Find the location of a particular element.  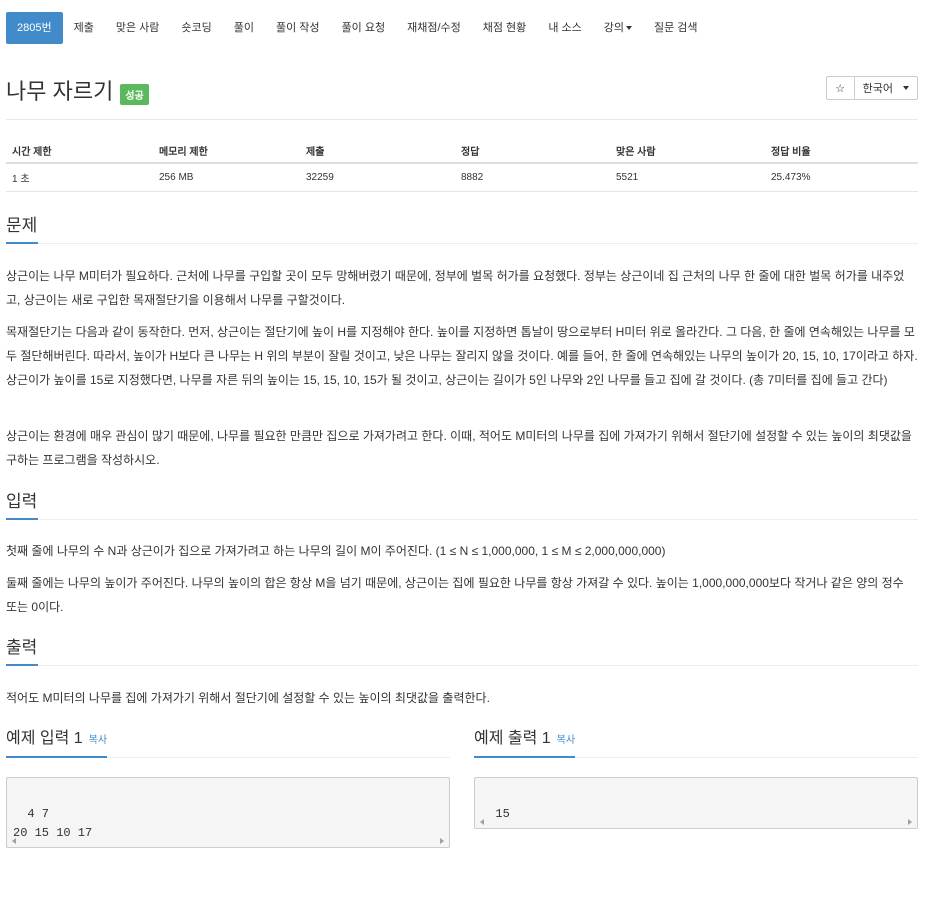

header-solved-users: 맞은 사람 is located at coordinates (687, 151).